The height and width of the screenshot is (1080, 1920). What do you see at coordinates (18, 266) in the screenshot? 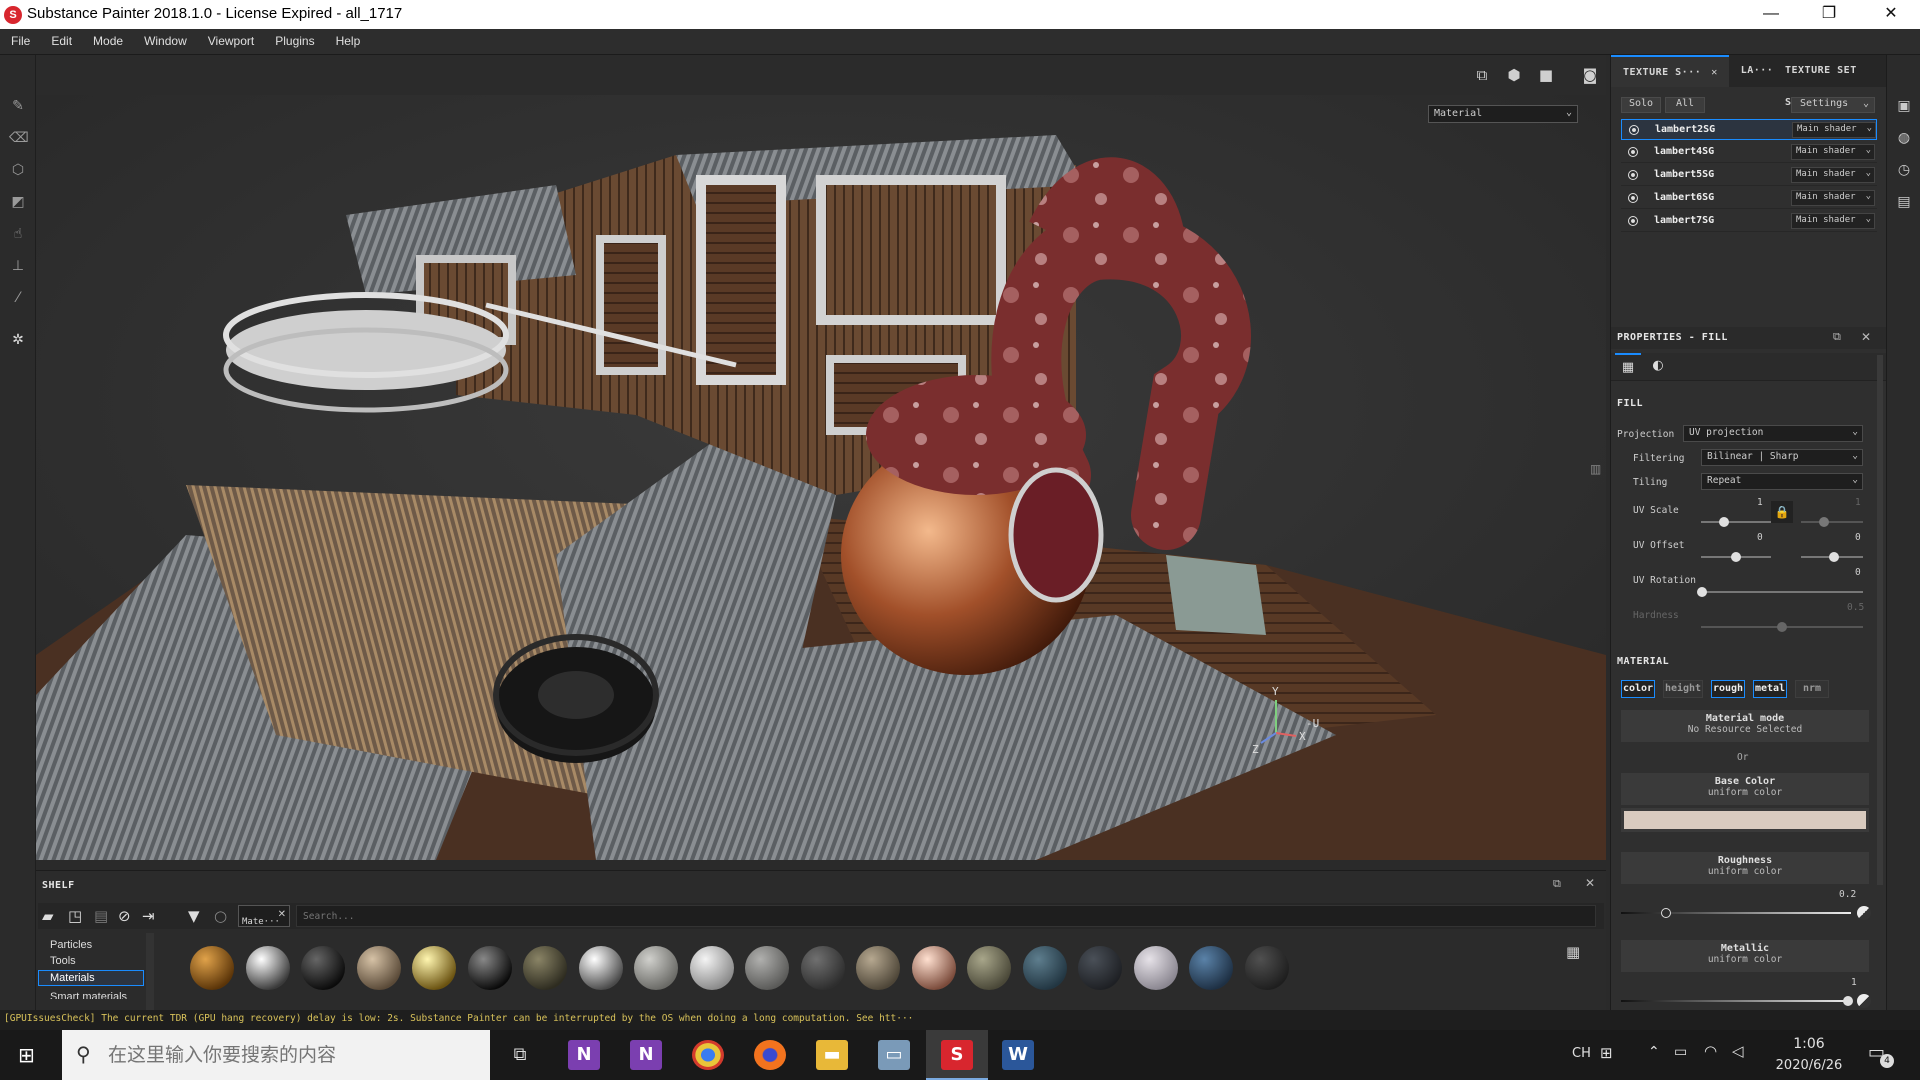
I see `clone-stamp-icon: ⊥` at bounding box center [18, 266].